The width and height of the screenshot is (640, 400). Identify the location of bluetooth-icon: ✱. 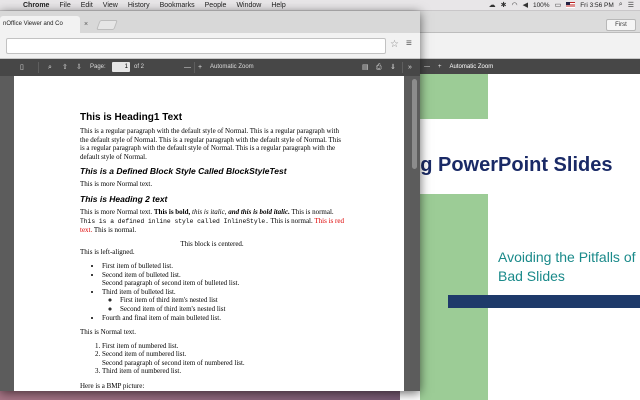
(504, 5).